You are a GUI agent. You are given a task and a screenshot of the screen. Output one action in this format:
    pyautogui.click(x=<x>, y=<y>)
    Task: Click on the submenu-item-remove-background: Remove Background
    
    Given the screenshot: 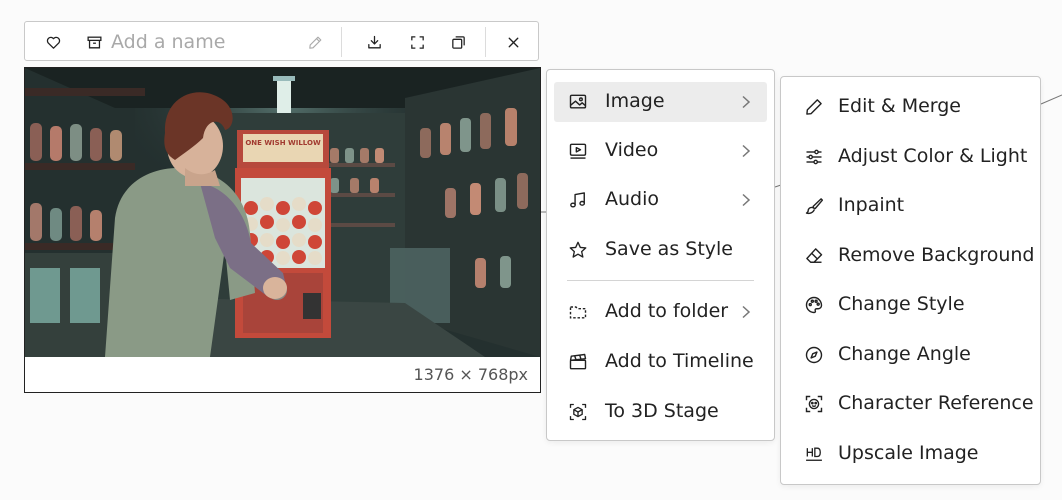 What is the action you would take?
    pyautogui.click(x=911, y=256)
    